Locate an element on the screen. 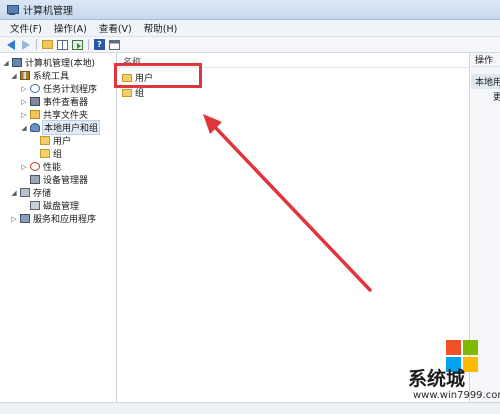 This screenshot has width=500, height=414. menu-view: 查看(V) is located at coordinates (115, 28).